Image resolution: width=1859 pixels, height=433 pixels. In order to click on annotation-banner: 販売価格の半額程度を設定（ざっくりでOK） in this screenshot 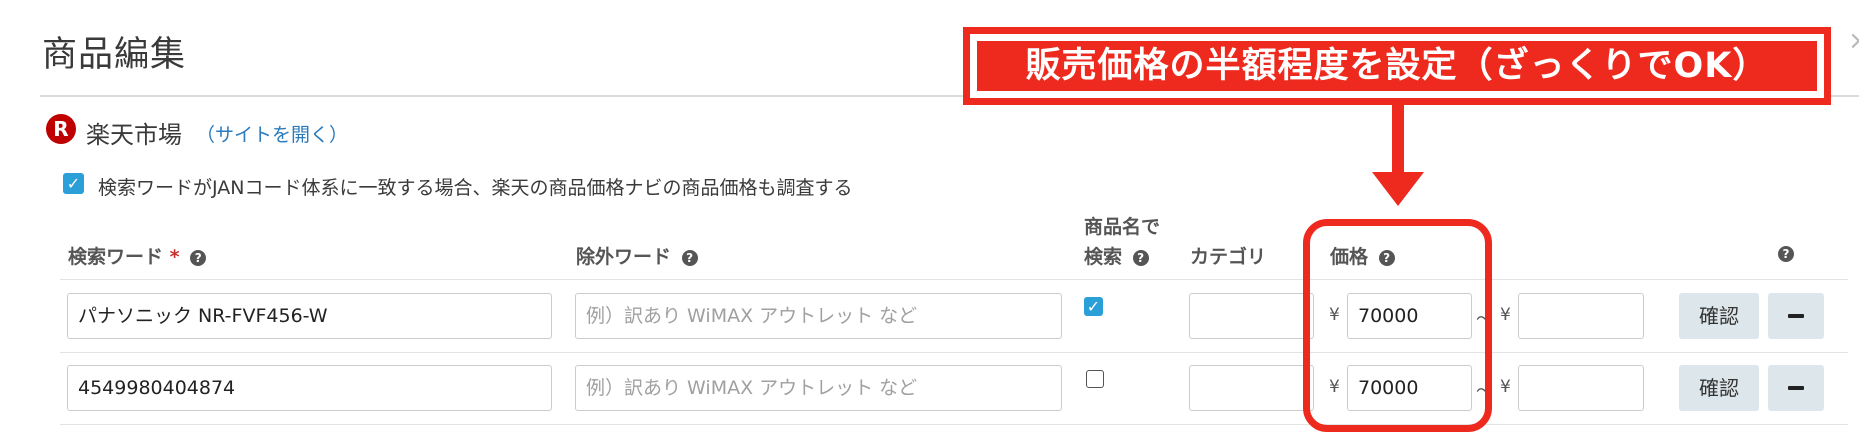, I will do `click(1397, 66)`.